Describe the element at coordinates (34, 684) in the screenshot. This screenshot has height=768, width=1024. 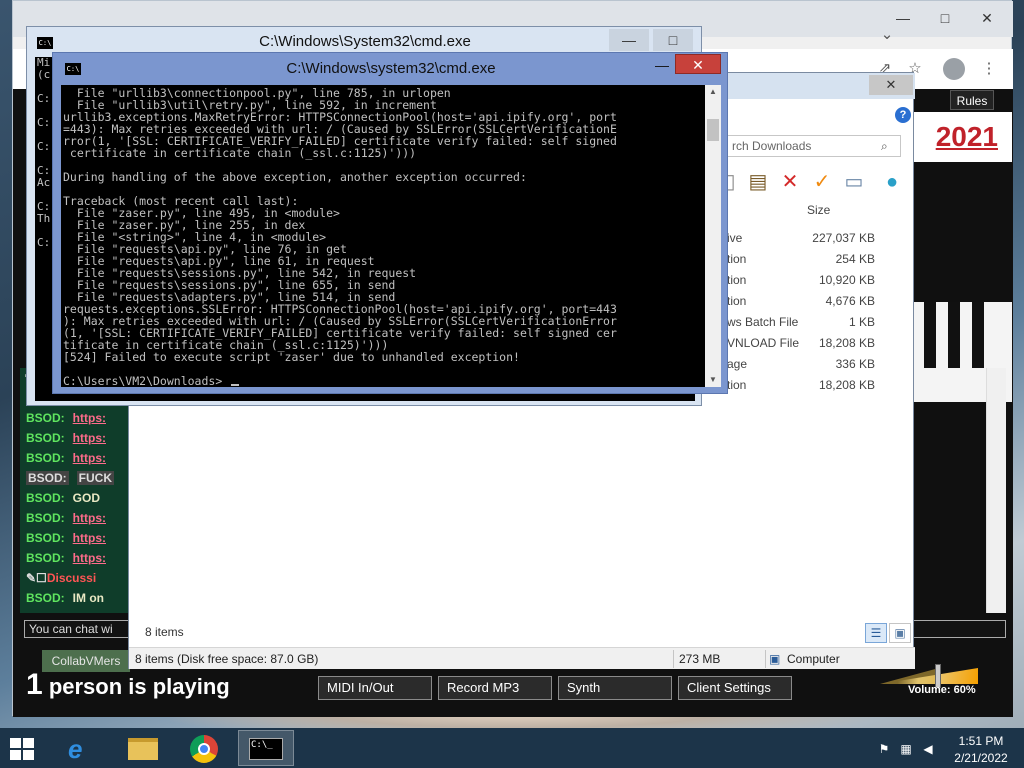
I see `players-count: 1` at that location.